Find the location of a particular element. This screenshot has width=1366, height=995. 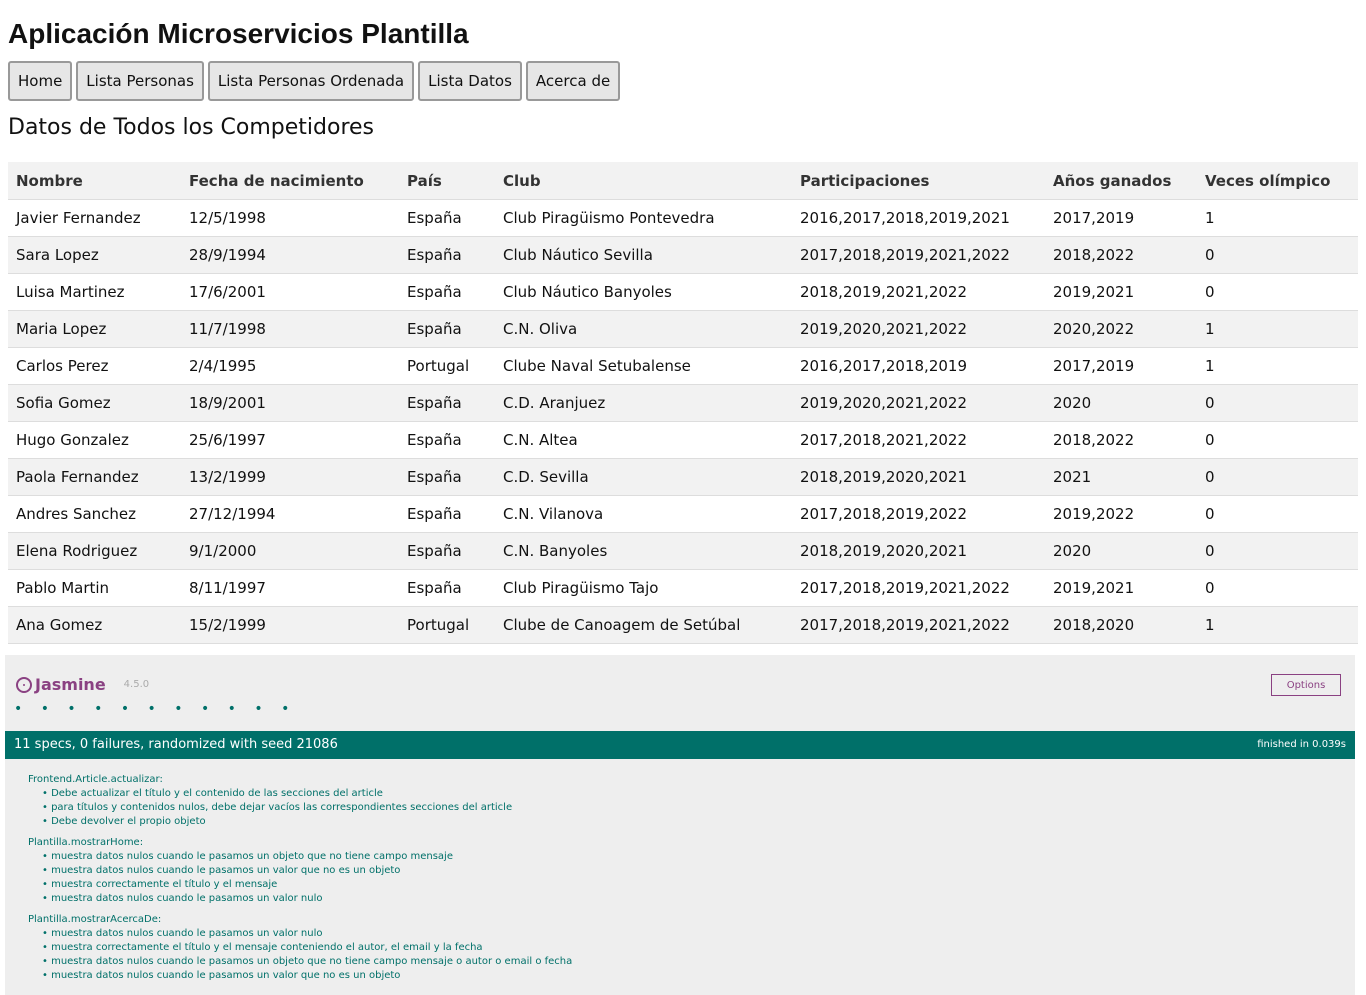

cell-club: Club Náutico Banyoles is located at coordinates (643, 292).